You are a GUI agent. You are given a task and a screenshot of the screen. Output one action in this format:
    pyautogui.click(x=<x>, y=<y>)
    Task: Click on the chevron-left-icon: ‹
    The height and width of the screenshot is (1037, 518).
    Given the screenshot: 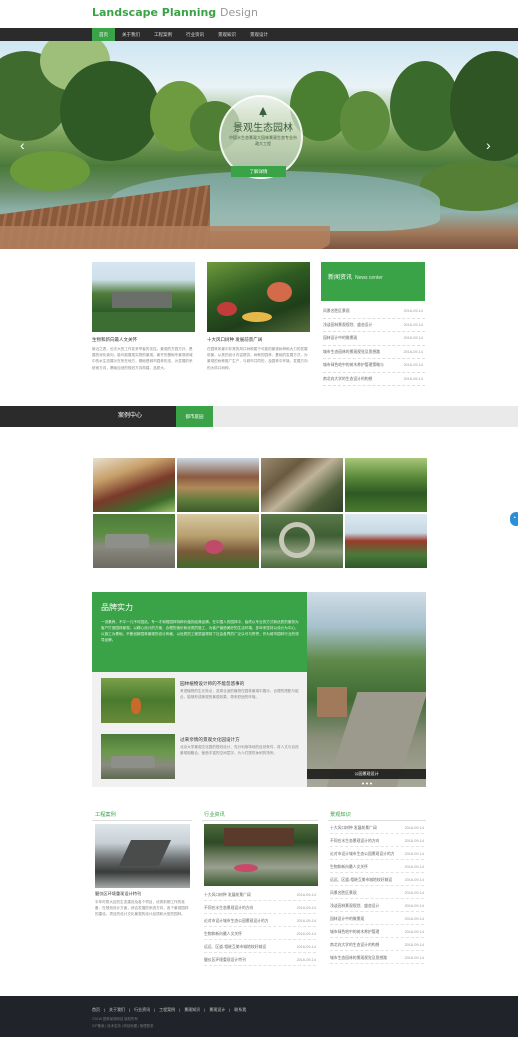 What is the action you would take?
    pyautogui.click(x=22, y=145)
    